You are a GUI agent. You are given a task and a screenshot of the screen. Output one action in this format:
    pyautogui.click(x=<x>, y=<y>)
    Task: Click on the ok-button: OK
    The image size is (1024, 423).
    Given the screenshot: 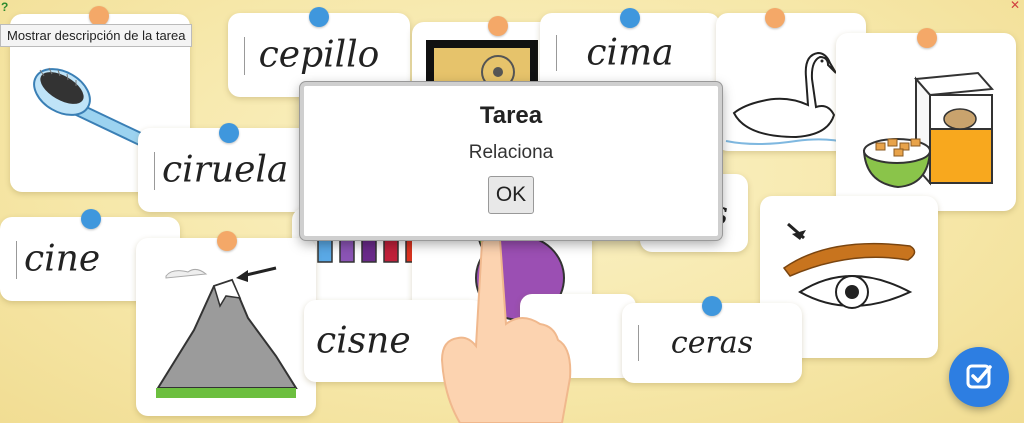 What is the action you would take?
    pyautogui.click(x=511, y=195)
    